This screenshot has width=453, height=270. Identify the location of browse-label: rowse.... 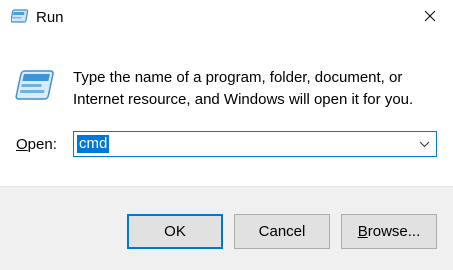
(394, 231).